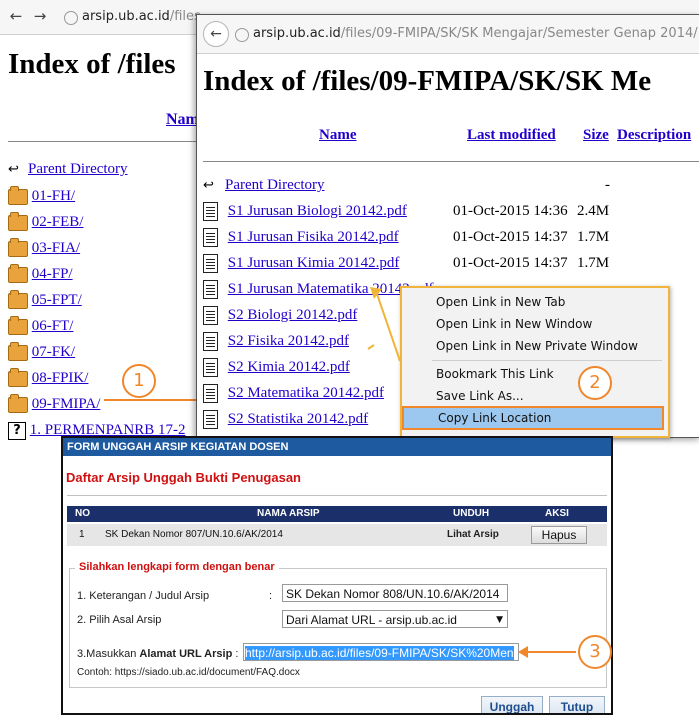 The image size is (699, 715). What do you see at coordinates (317, 211) in the screenshot?
I see `file-link: S1 Jurusan Biologi 20142.pdf` at bounding box center [317, 211].